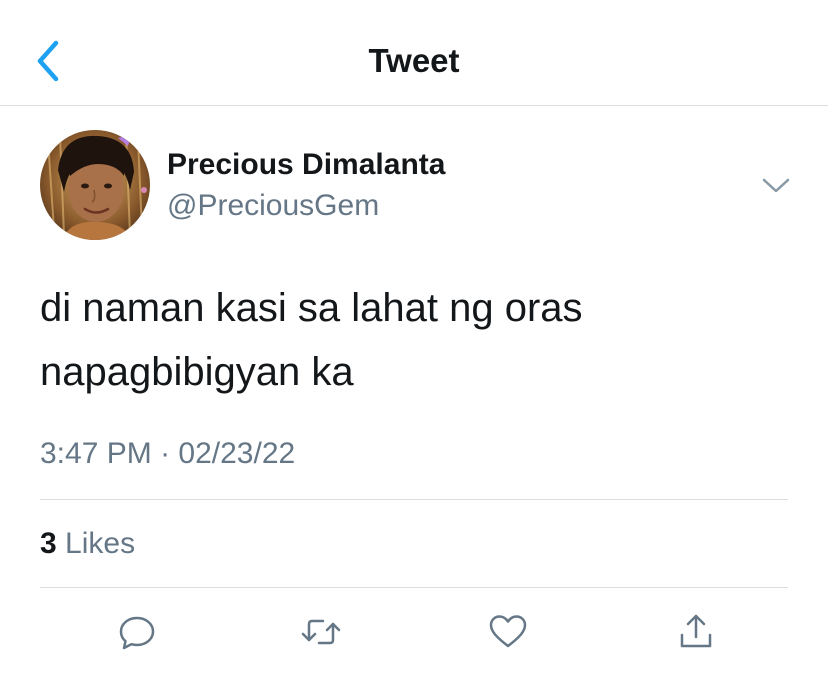 Image resolution: width=828 pixels, height=676 pixels. I want to click on retweet-button, so click(321, 632).